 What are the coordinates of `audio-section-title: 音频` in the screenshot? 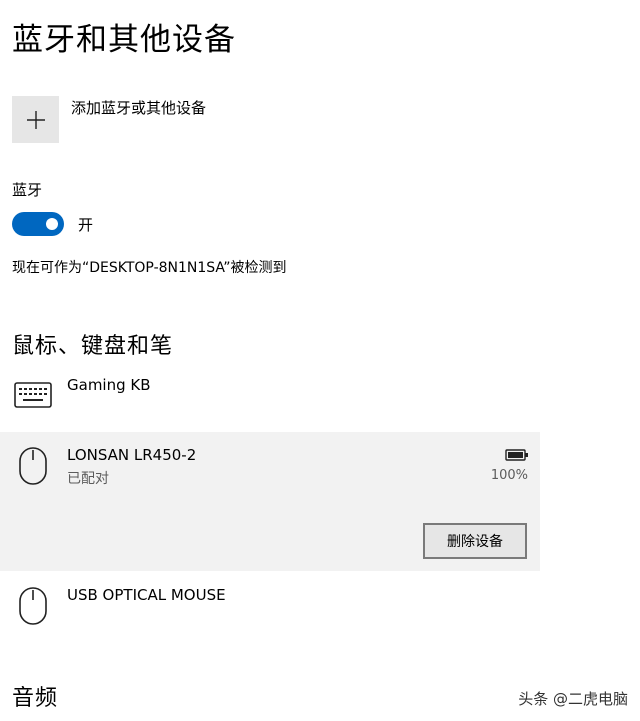 It's located at (35, 698).